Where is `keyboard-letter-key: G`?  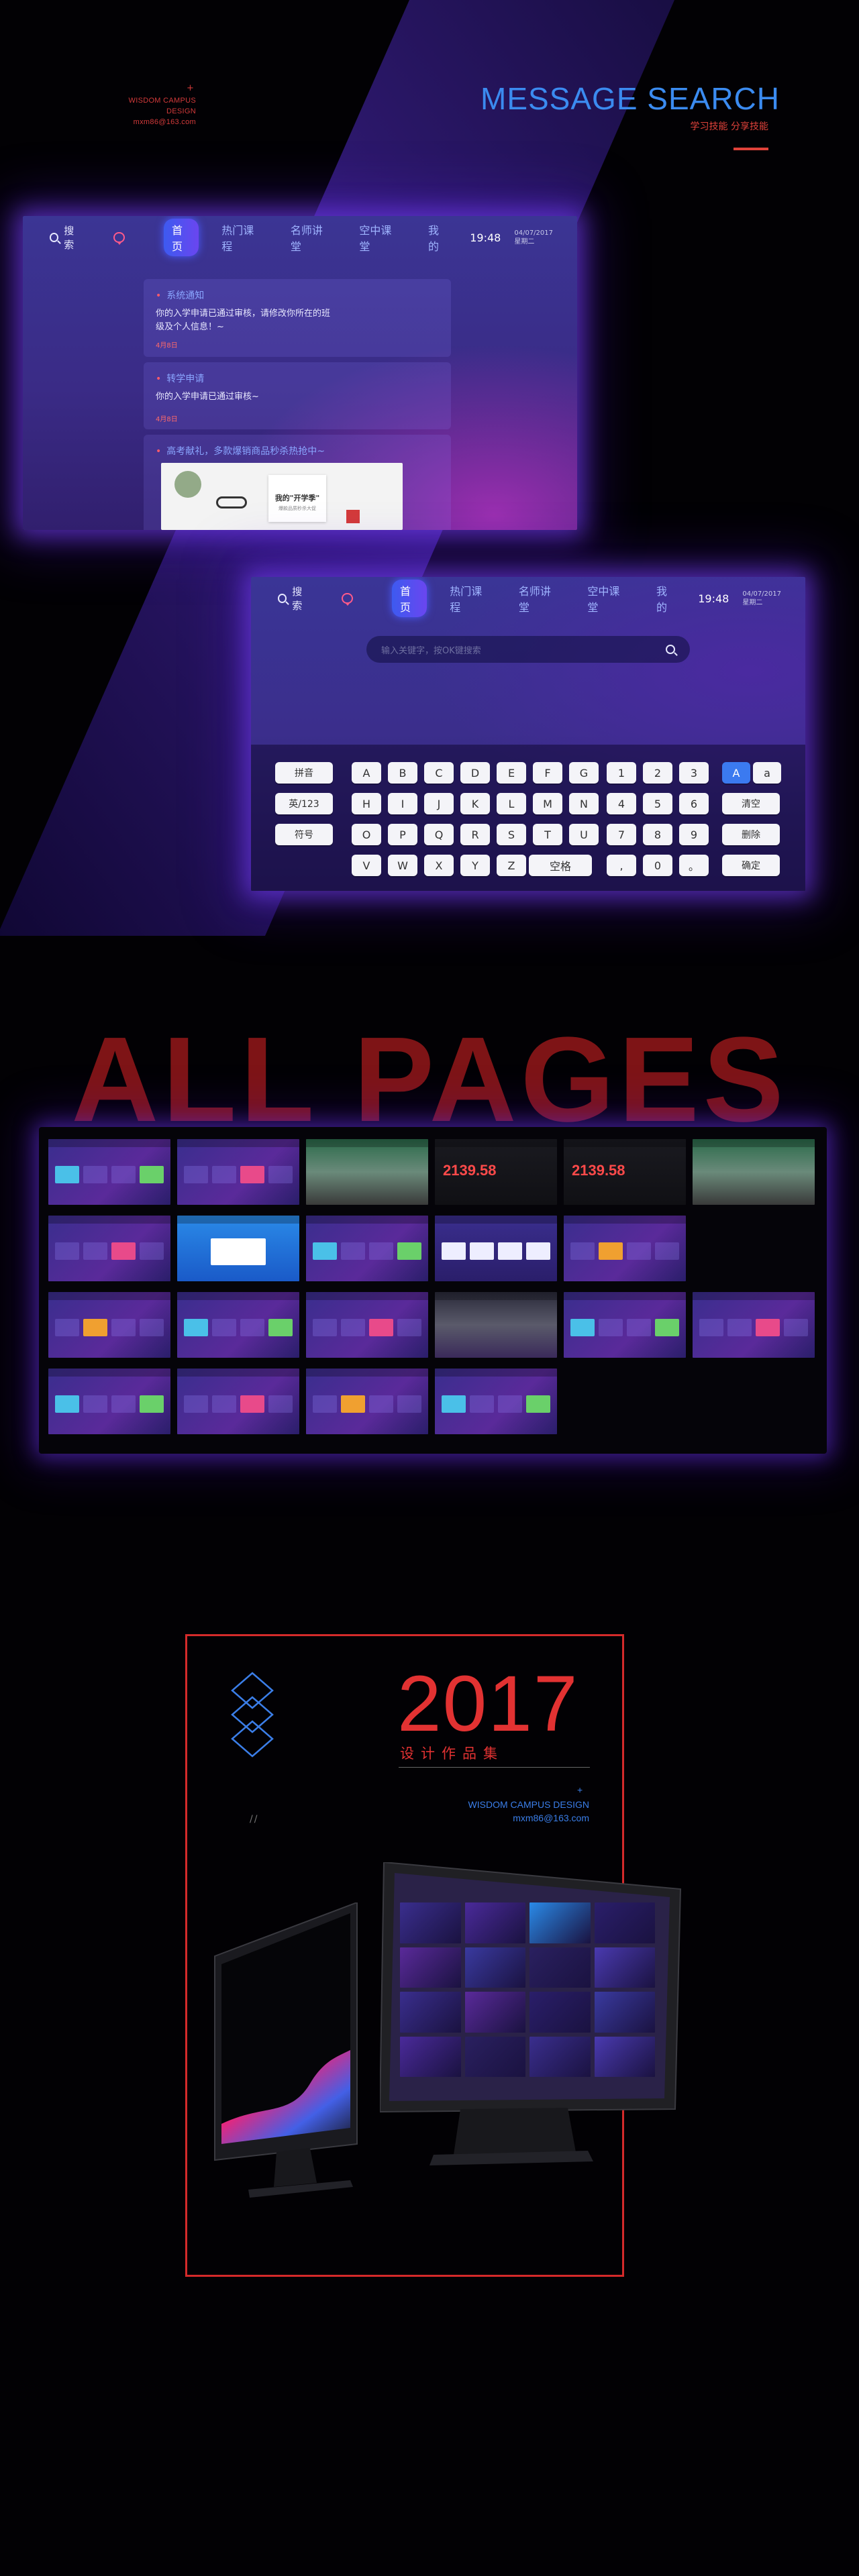 keyboard-letter-key: G is located at coordinates (584, 773).